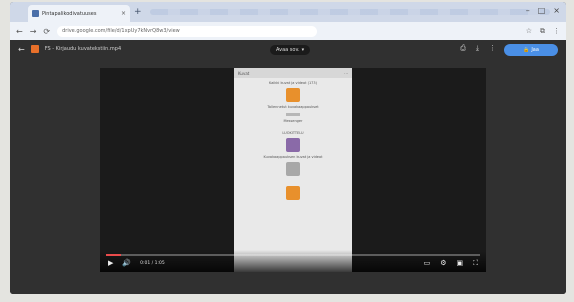 Image resolution: width=574 pixels, height=302 pixels. What do you see at coordinates (136, 263) in the screenshot?
I see `controls-left: ▶ 🔊 0:01 / 1:05` at bounding box center [136, 263].